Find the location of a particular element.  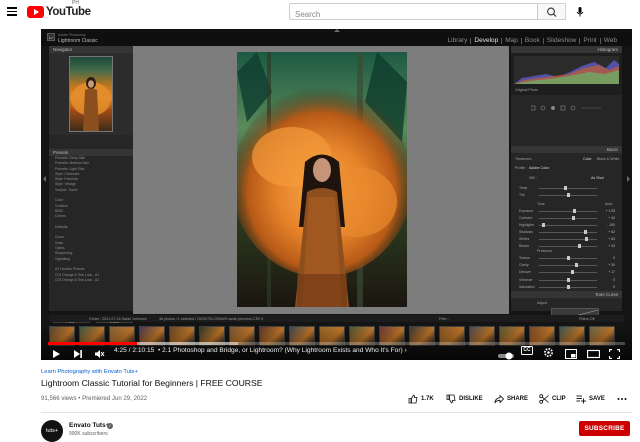

histogram-graph is located at coordinates (566, 70).